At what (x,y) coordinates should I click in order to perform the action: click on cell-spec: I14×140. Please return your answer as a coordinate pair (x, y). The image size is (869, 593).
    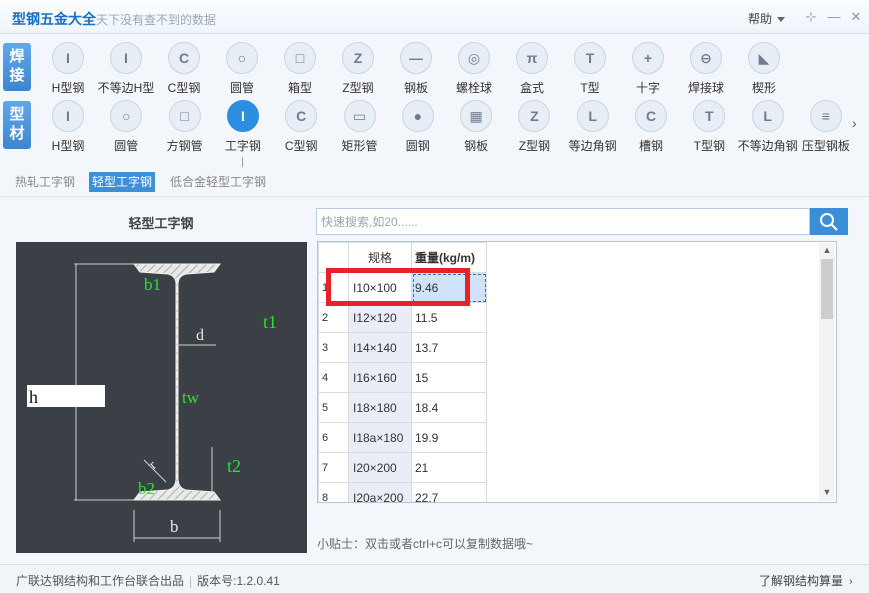
    Looking at the image, I should click on (380, 347).